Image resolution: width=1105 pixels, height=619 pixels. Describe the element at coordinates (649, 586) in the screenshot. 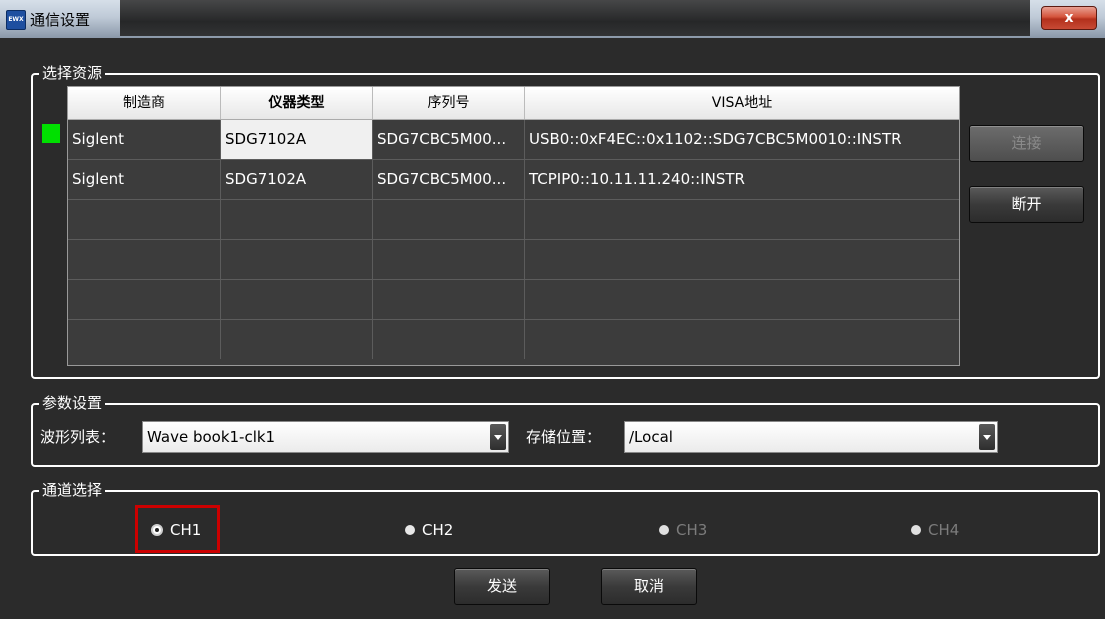

I see `cancel-button: 取消` at that location.